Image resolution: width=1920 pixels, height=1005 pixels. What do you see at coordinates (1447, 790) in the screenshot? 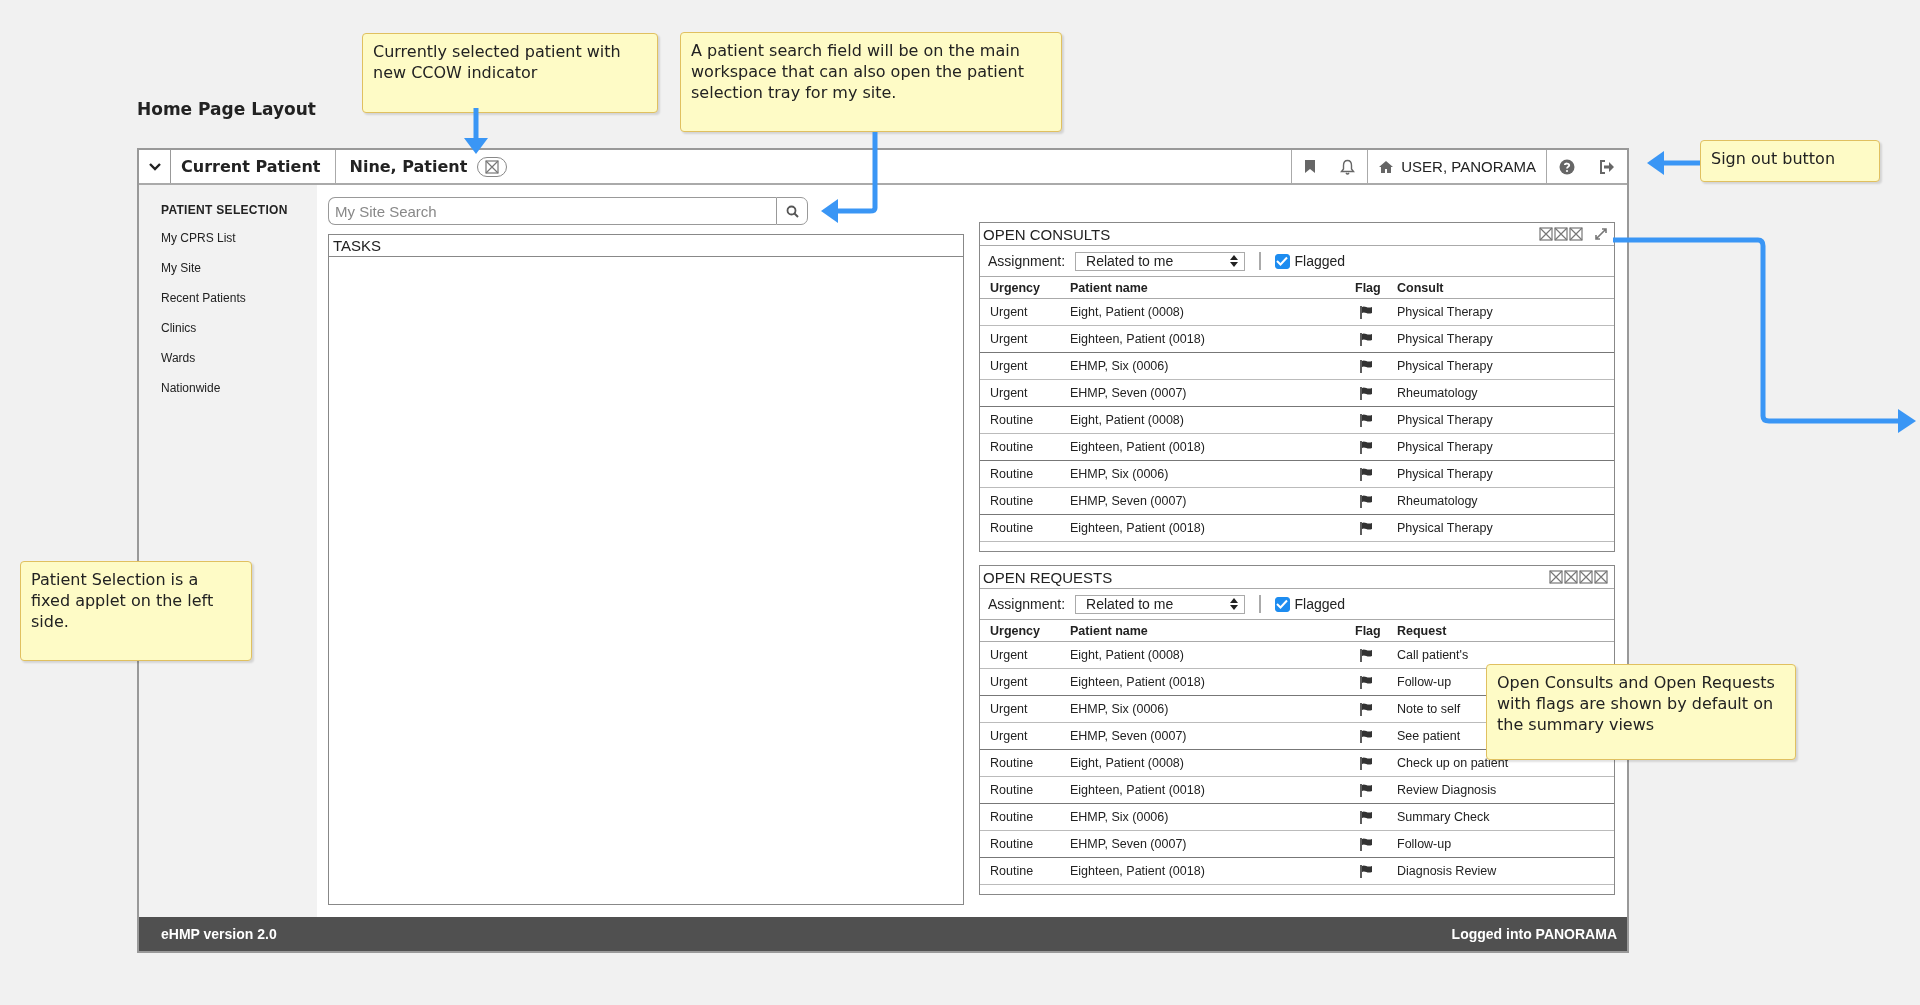
I see `table-cell: Review Diagnosis` at bounding box center [1447, 790].